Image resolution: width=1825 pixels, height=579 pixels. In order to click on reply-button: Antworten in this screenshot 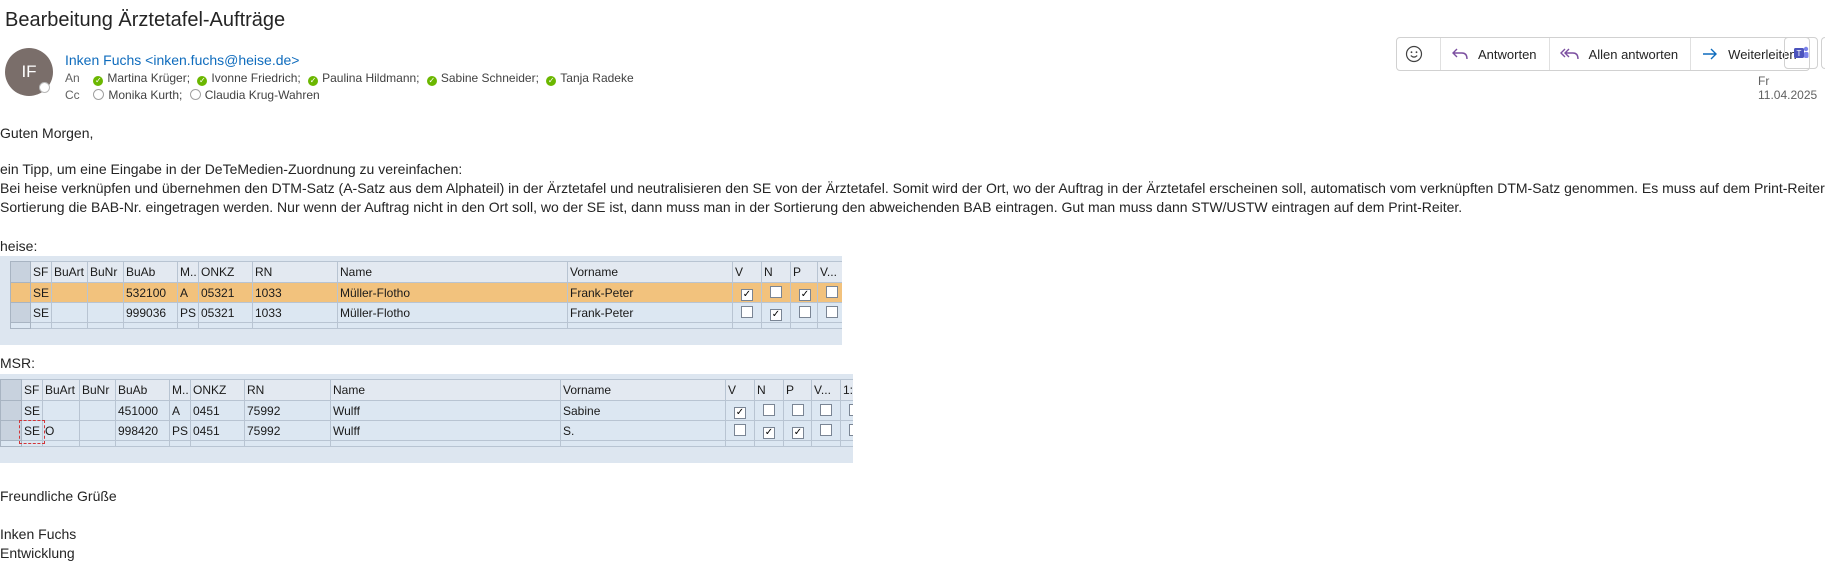, I will do `click(1494, 54)`.